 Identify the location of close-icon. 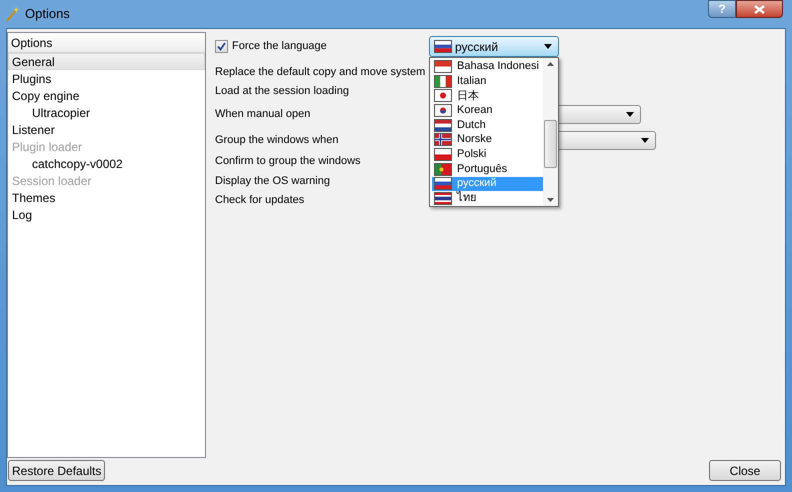
(759, 9).